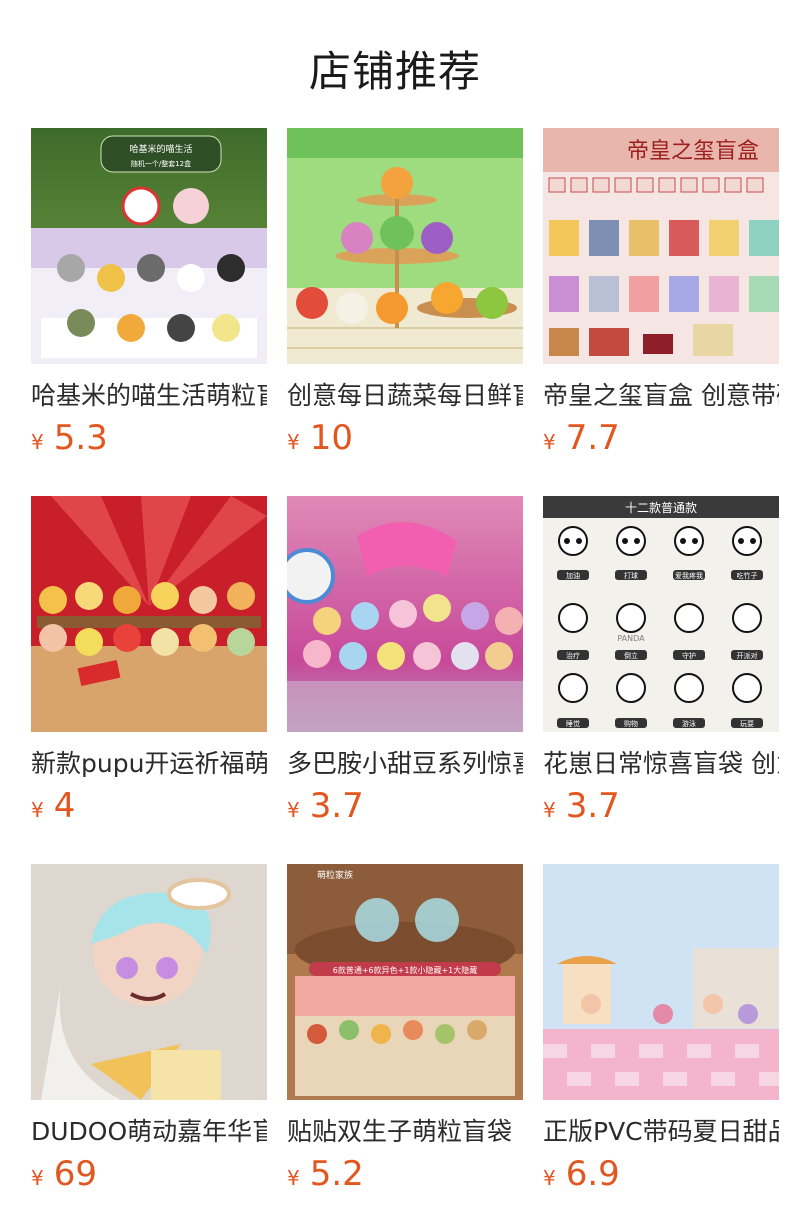 The image size is (790, 1232). I want to click on product-card: DUDOO萌动嘉年华盲盒 ¥ 69, so click(149, 1048).